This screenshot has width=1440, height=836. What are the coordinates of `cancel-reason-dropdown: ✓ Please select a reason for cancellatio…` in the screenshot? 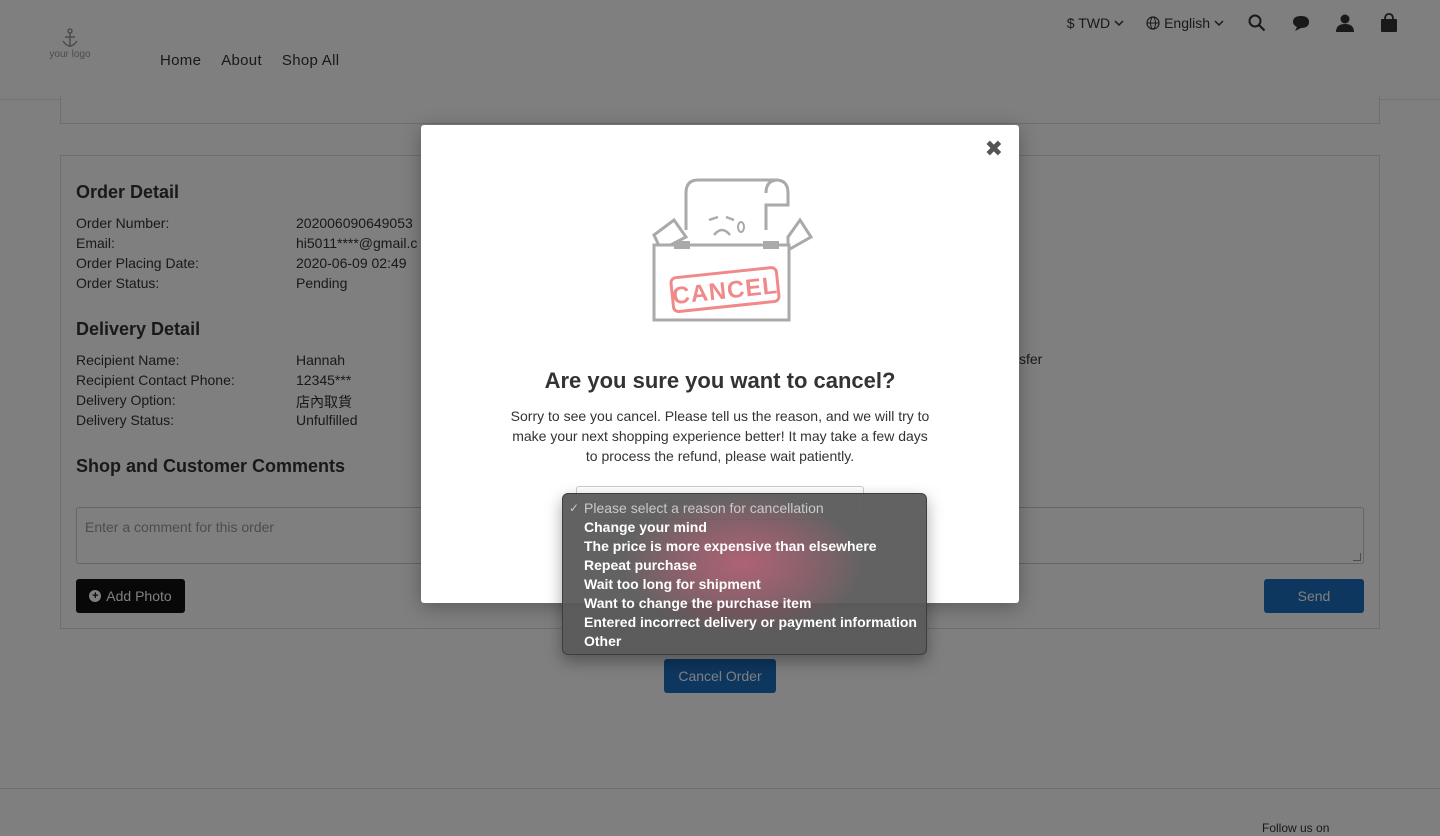 It's located at (744, 574).